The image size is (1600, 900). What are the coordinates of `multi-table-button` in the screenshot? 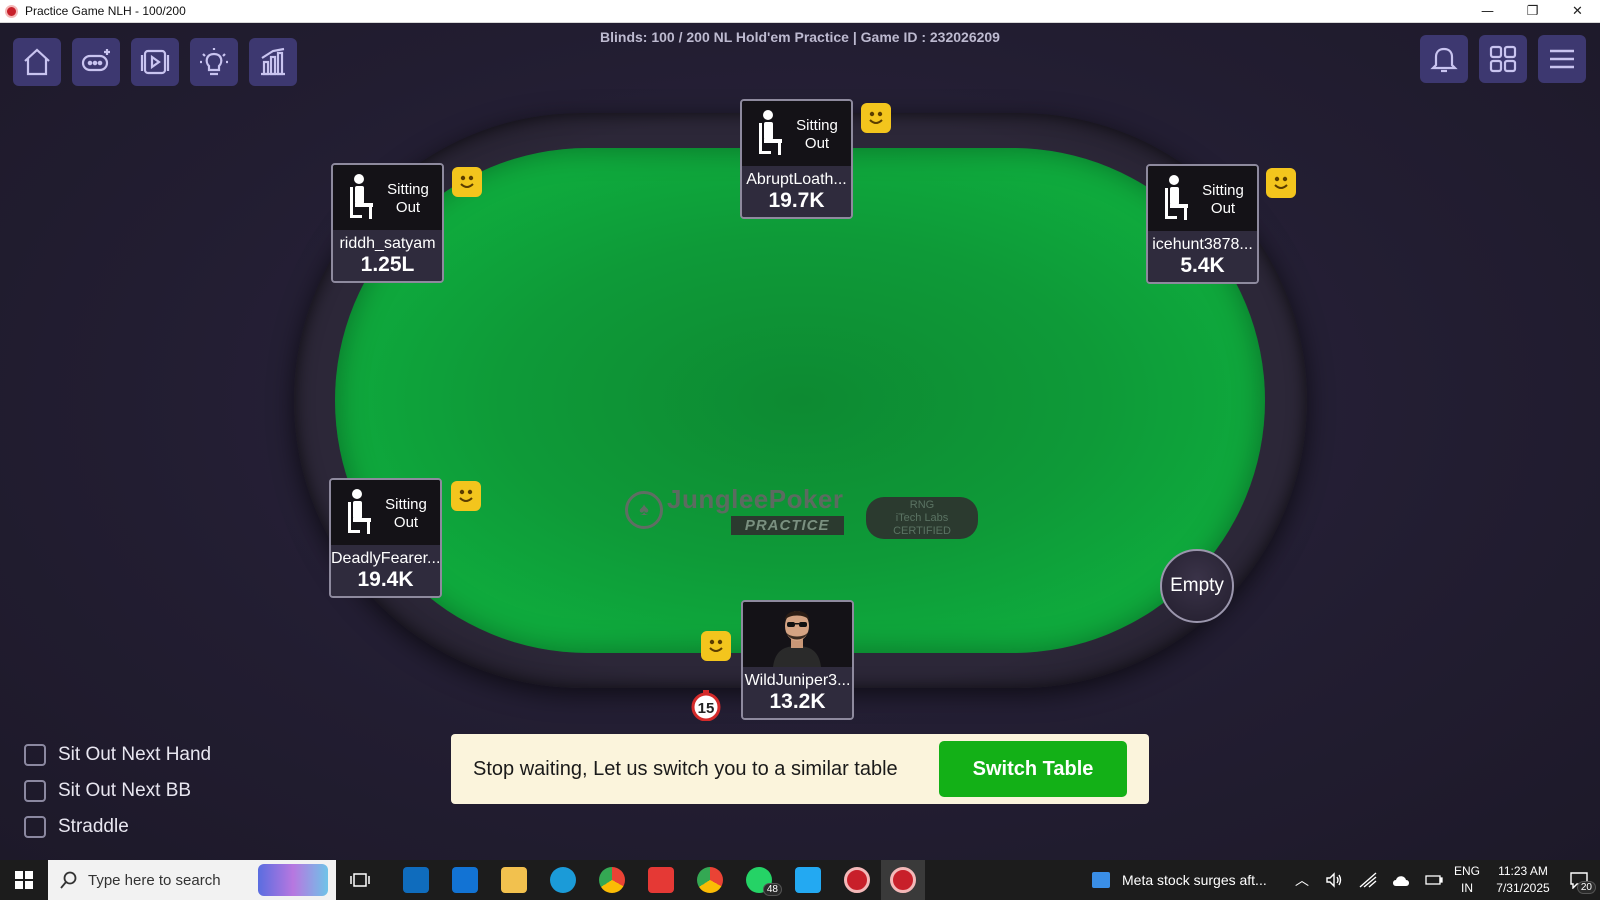 It's located at (1503, 59).